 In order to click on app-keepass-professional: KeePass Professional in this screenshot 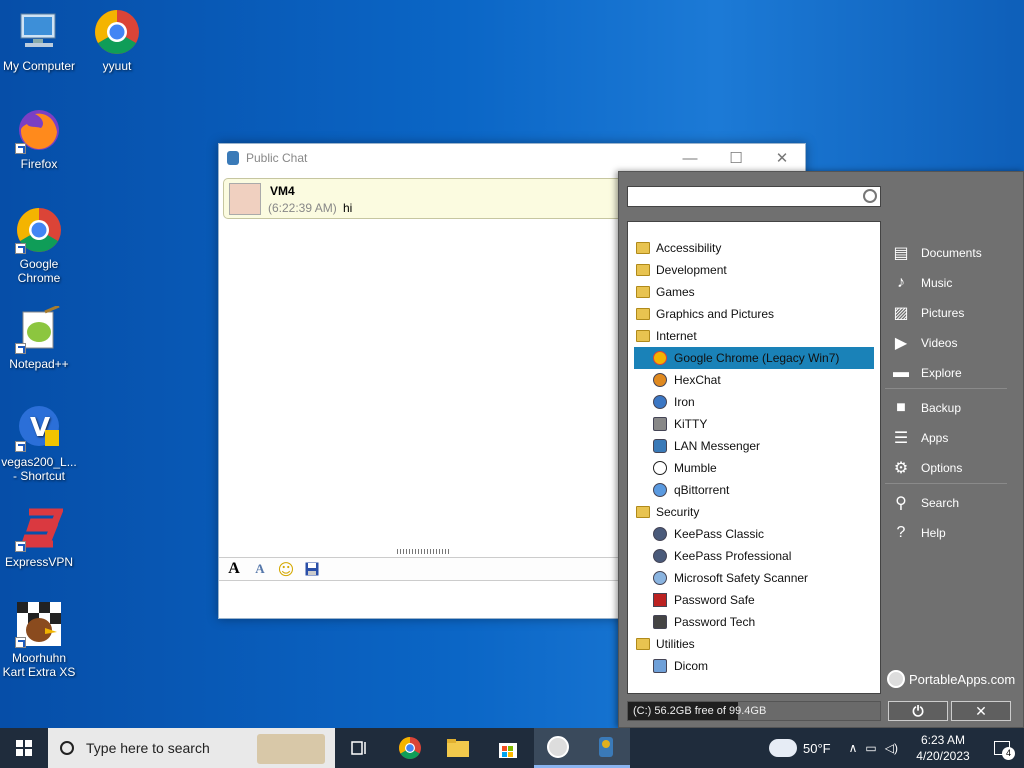, I will do `click(754, 556)`.